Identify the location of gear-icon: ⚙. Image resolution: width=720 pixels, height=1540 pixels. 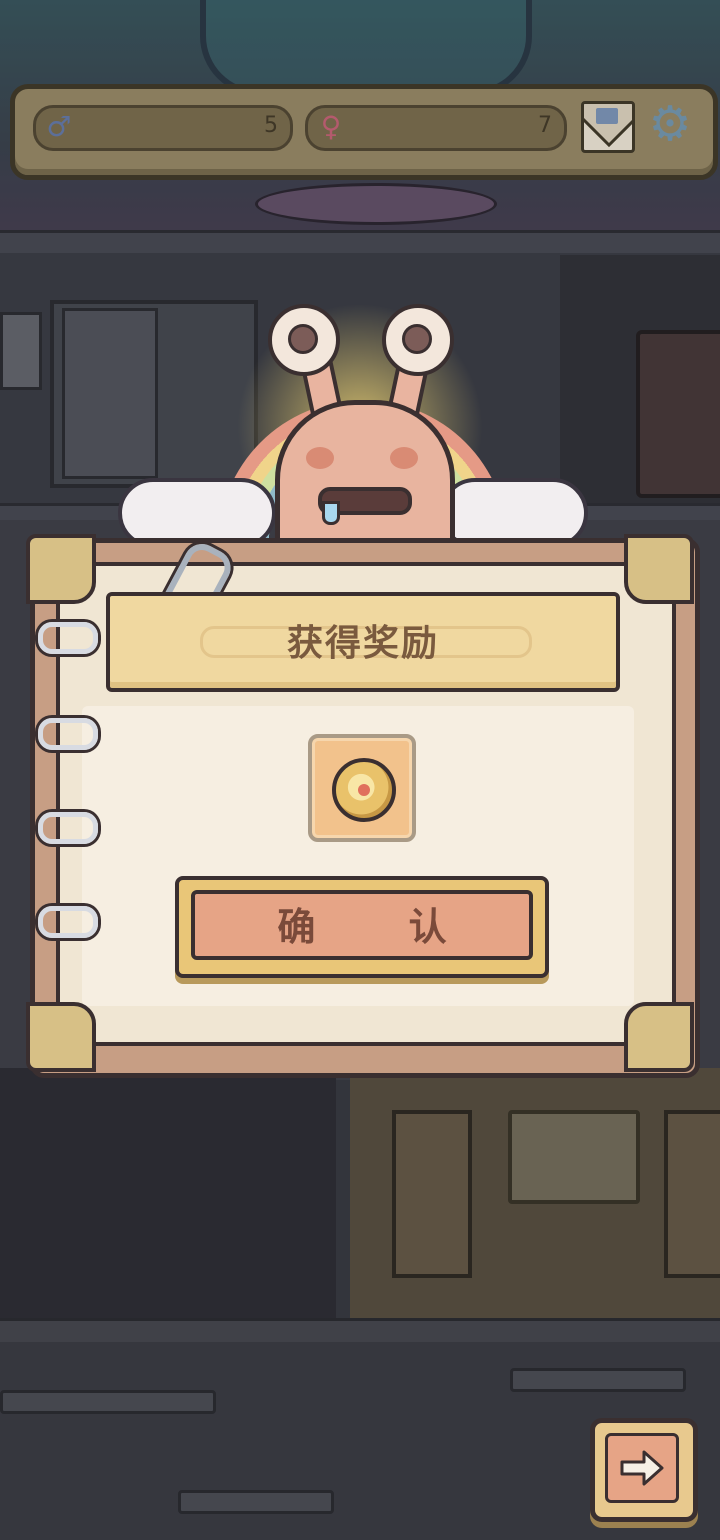
(670, 124).